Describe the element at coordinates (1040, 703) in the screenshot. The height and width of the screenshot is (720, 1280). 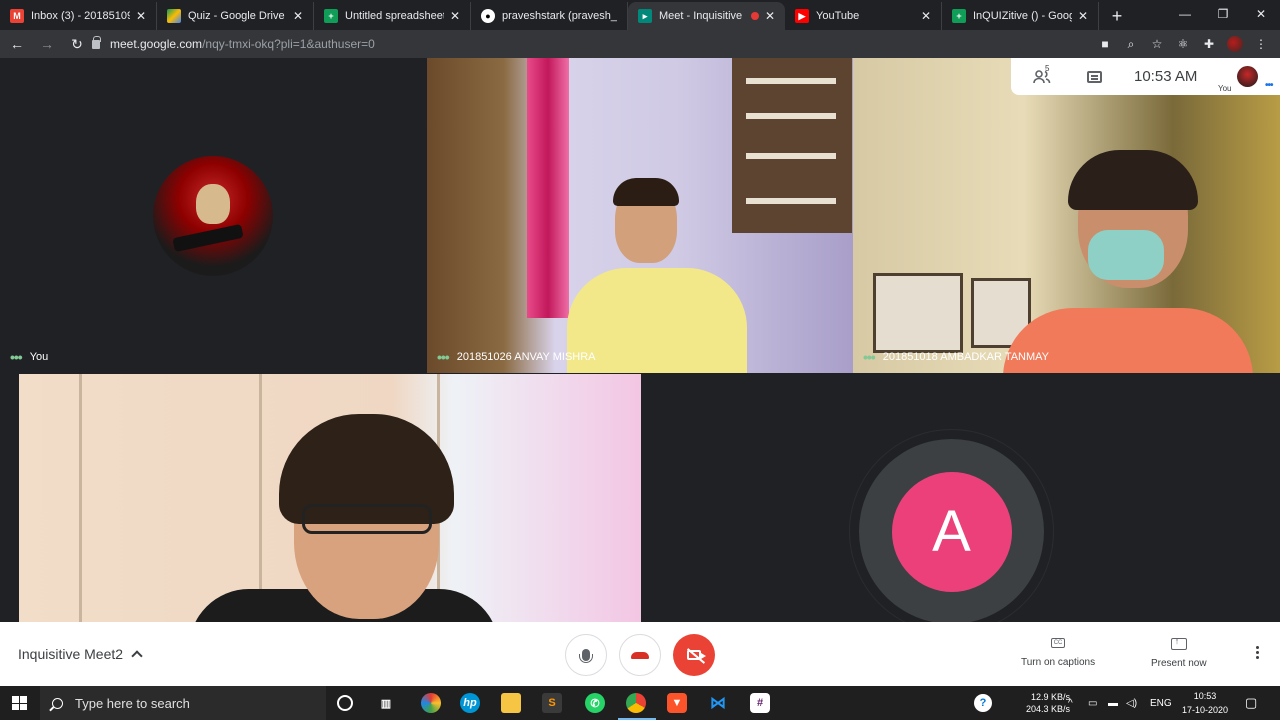
I see `network-speed: 12.9 KB/s 204.3 KB/s` at that location.